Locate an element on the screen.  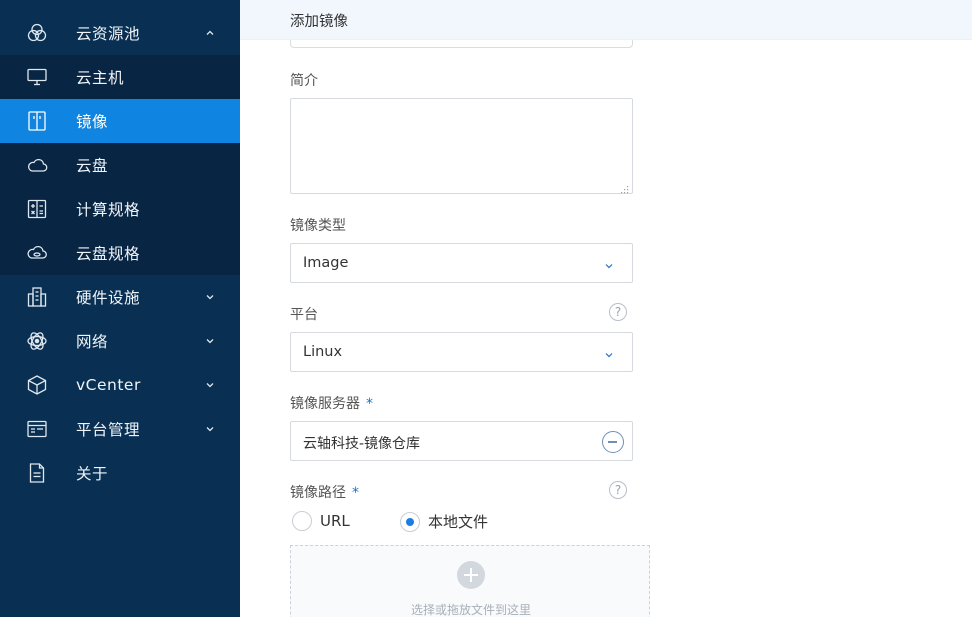
radio-url-label: URL is located at coordinates (335, 521).